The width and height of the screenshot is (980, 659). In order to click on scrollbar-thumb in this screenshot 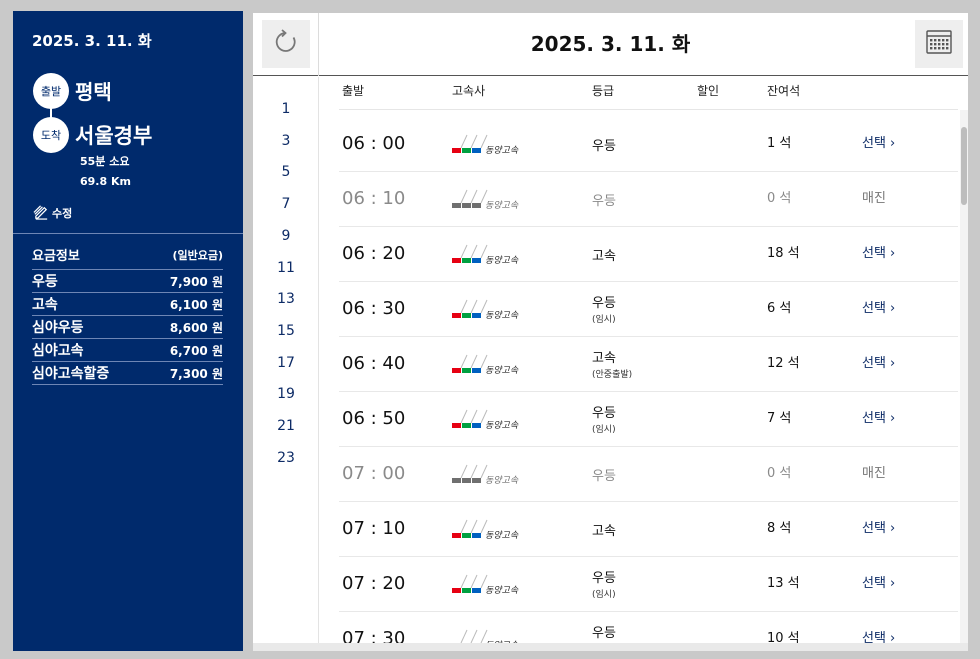, I will do `click(964, 166)`.